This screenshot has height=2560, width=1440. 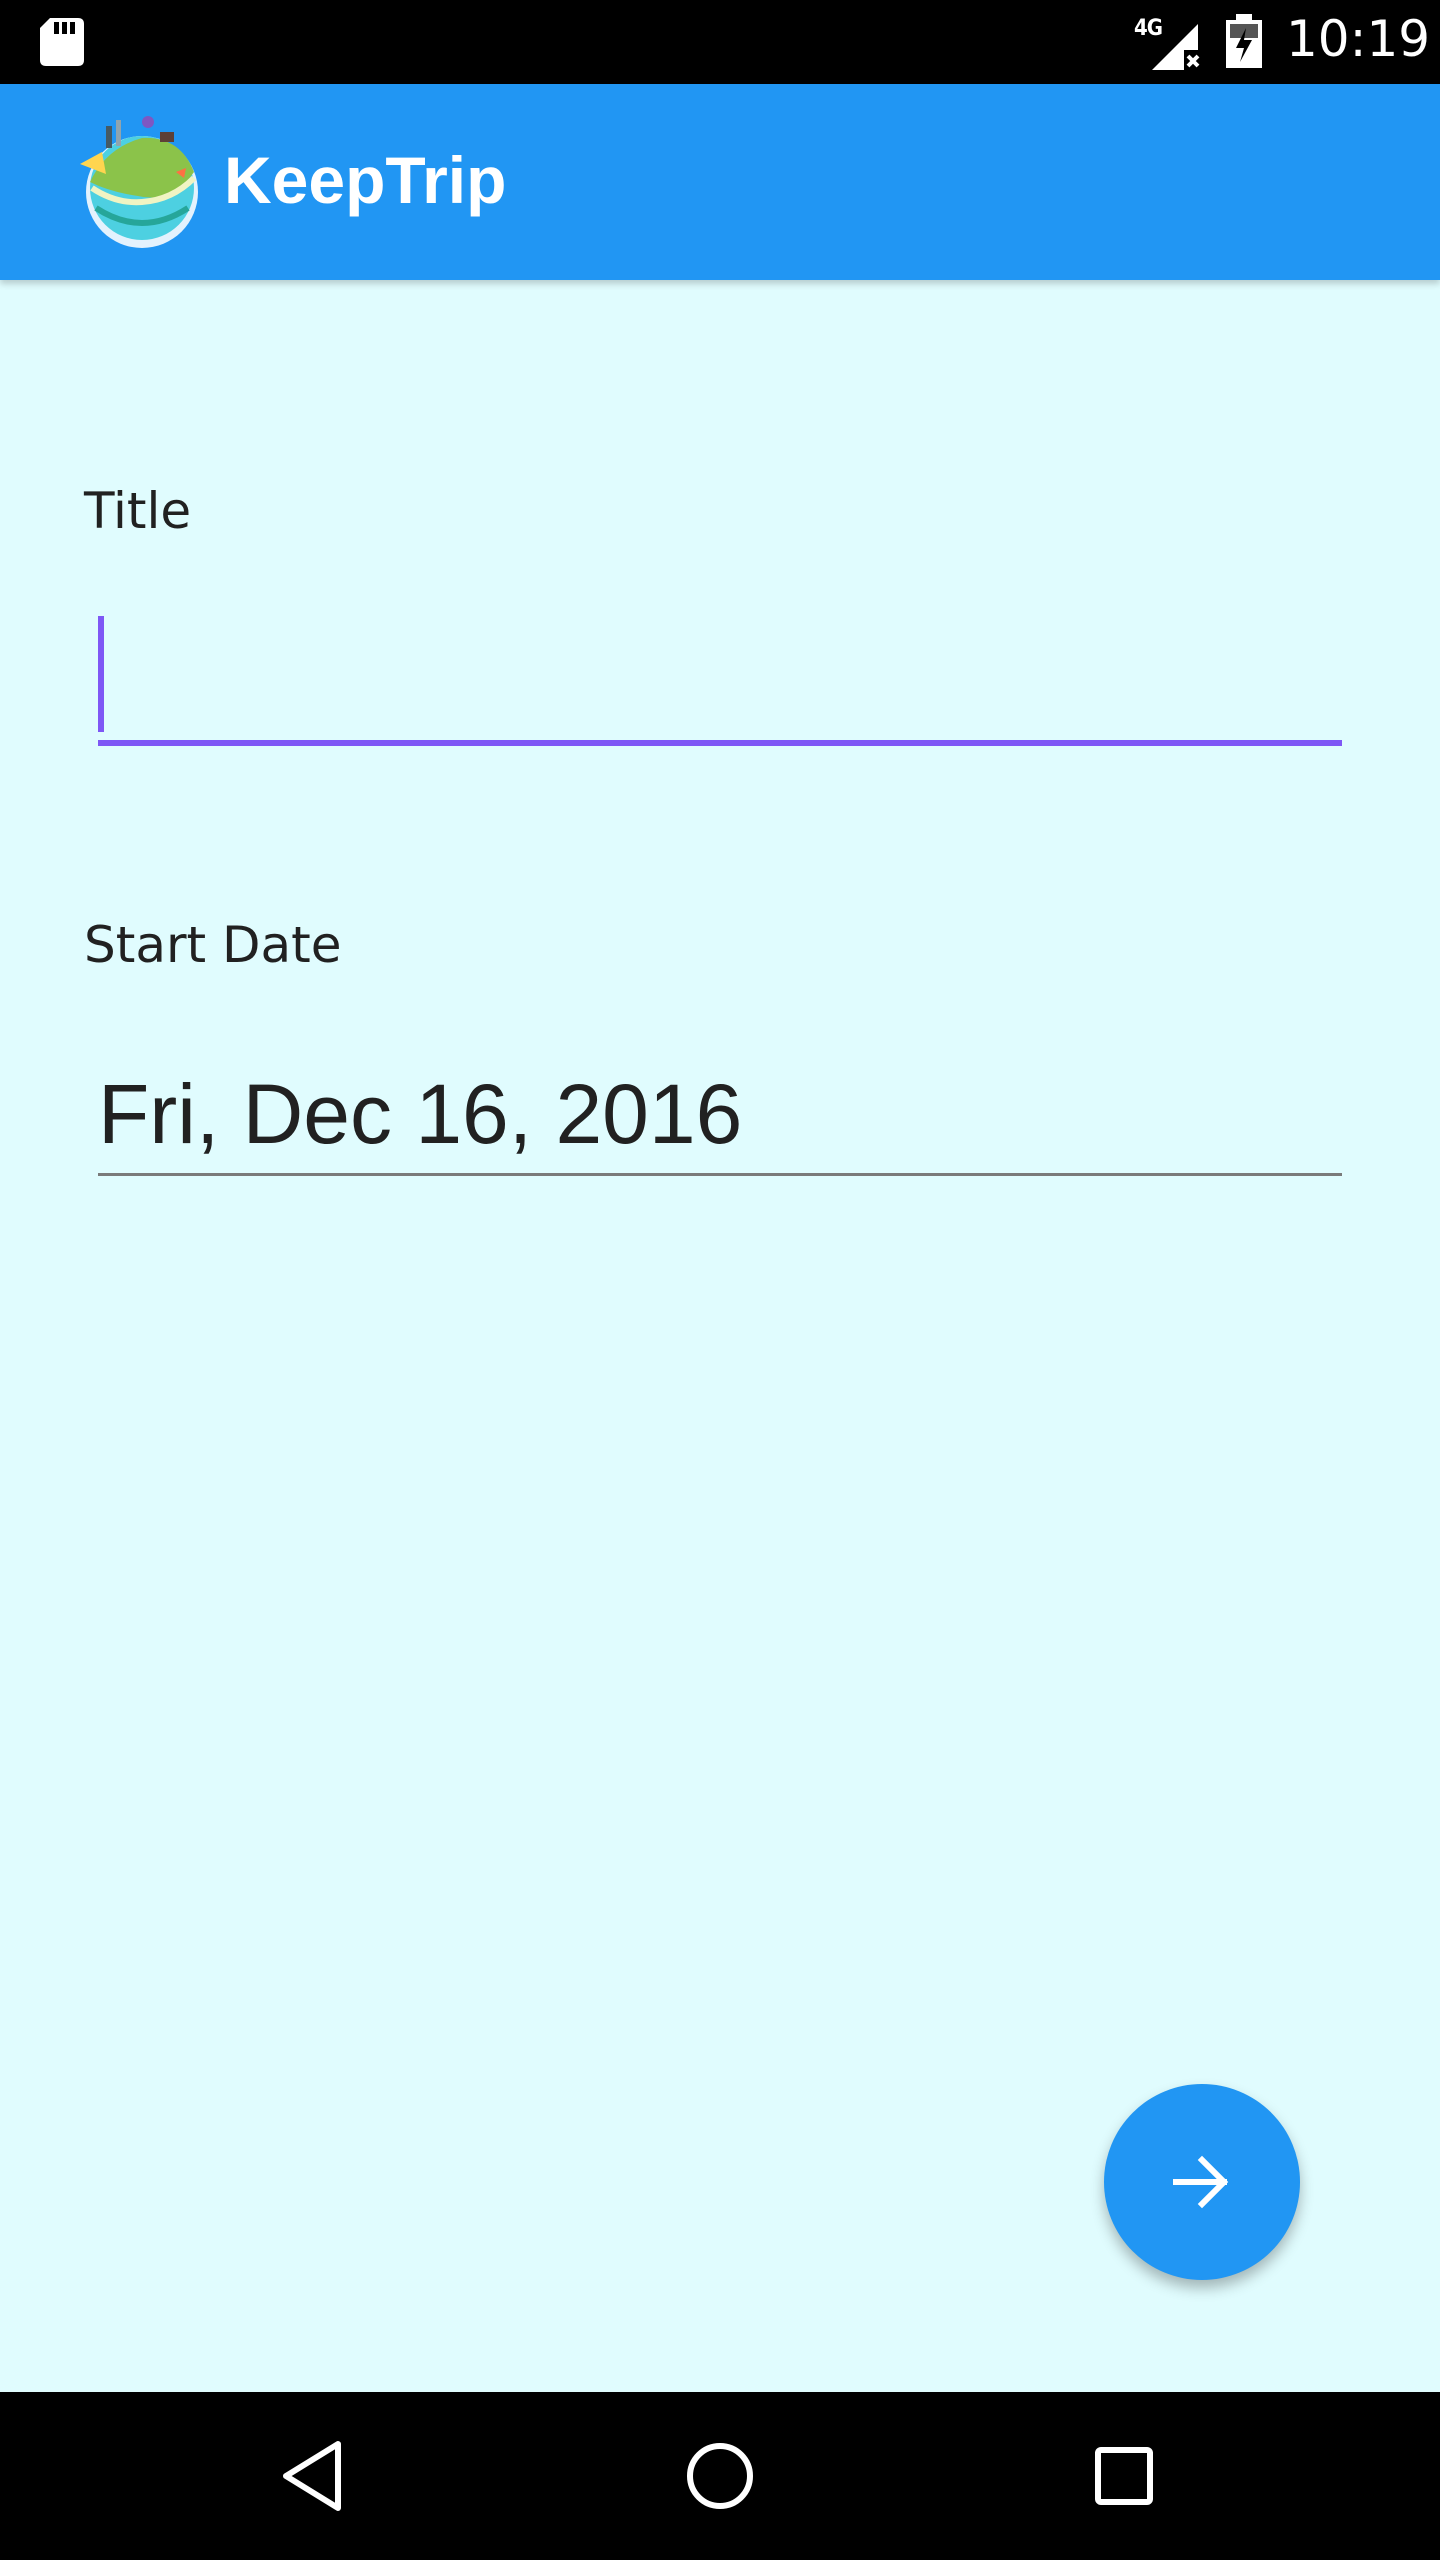 I want to click on home-icon, so click(x=720, y=2476).